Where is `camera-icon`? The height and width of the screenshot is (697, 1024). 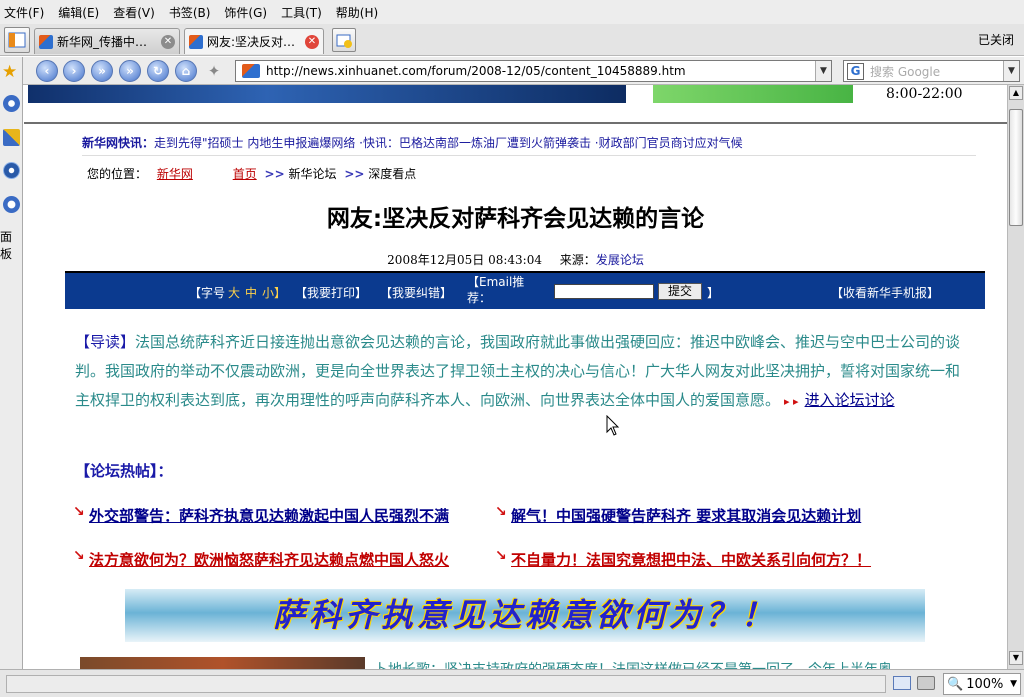
camera-icon is located at coordinates (926, 683).